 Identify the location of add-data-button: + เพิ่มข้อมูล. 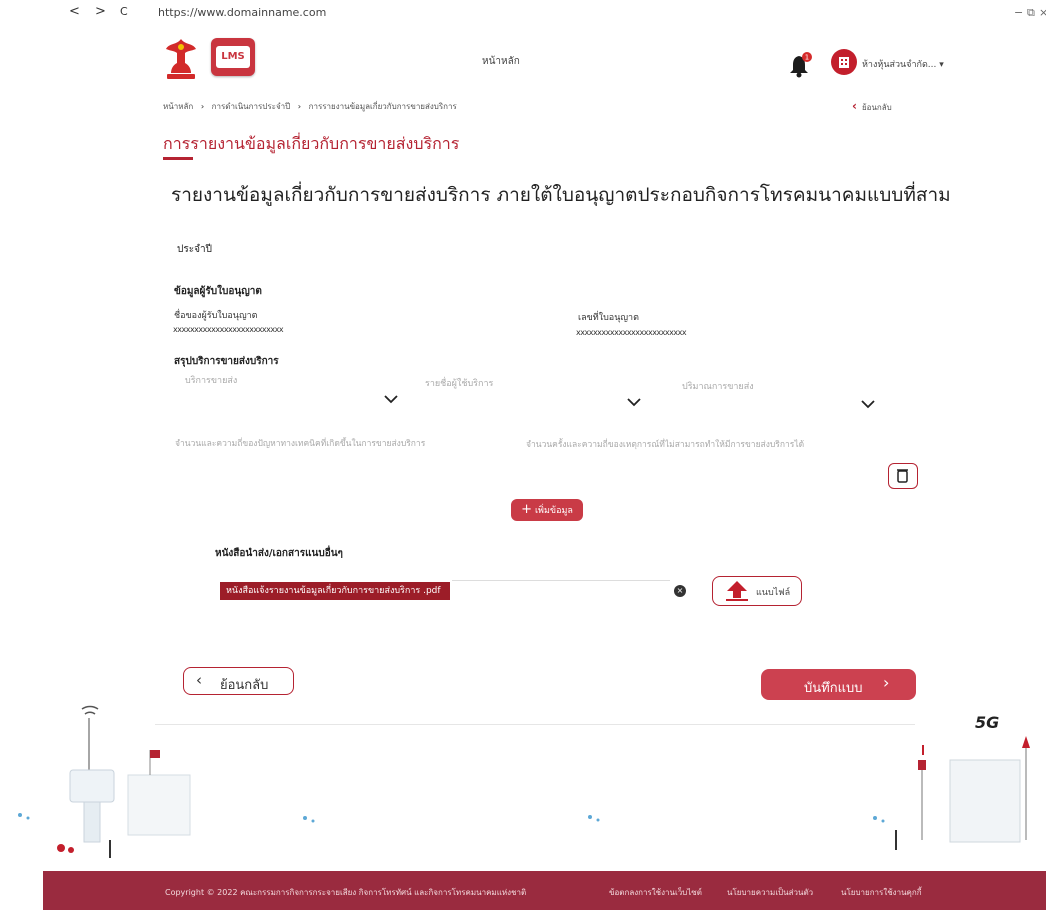
(547, 510).